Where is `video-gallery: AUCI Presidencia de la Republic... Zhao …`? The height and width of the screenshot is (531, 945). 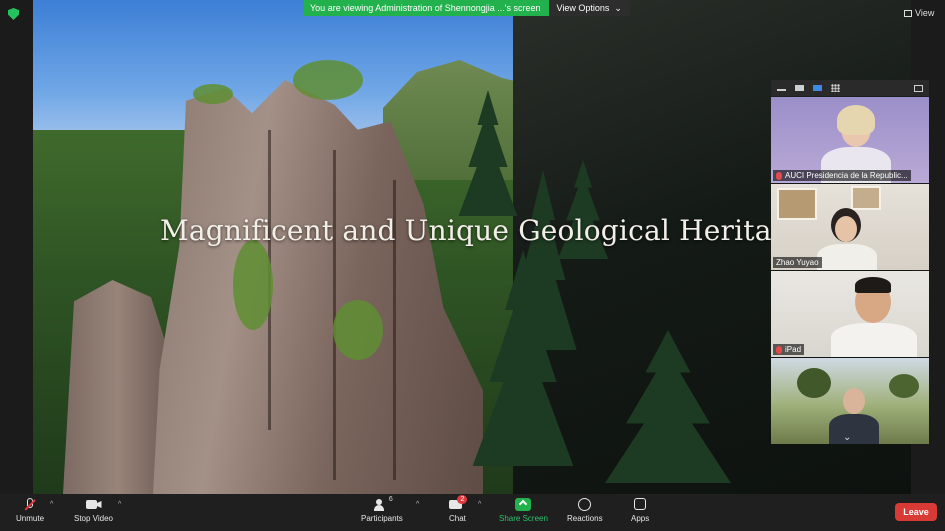 video-gallery: AUCI Presidencia de la Republic... Zhao … is located at coordinates (850, 264).